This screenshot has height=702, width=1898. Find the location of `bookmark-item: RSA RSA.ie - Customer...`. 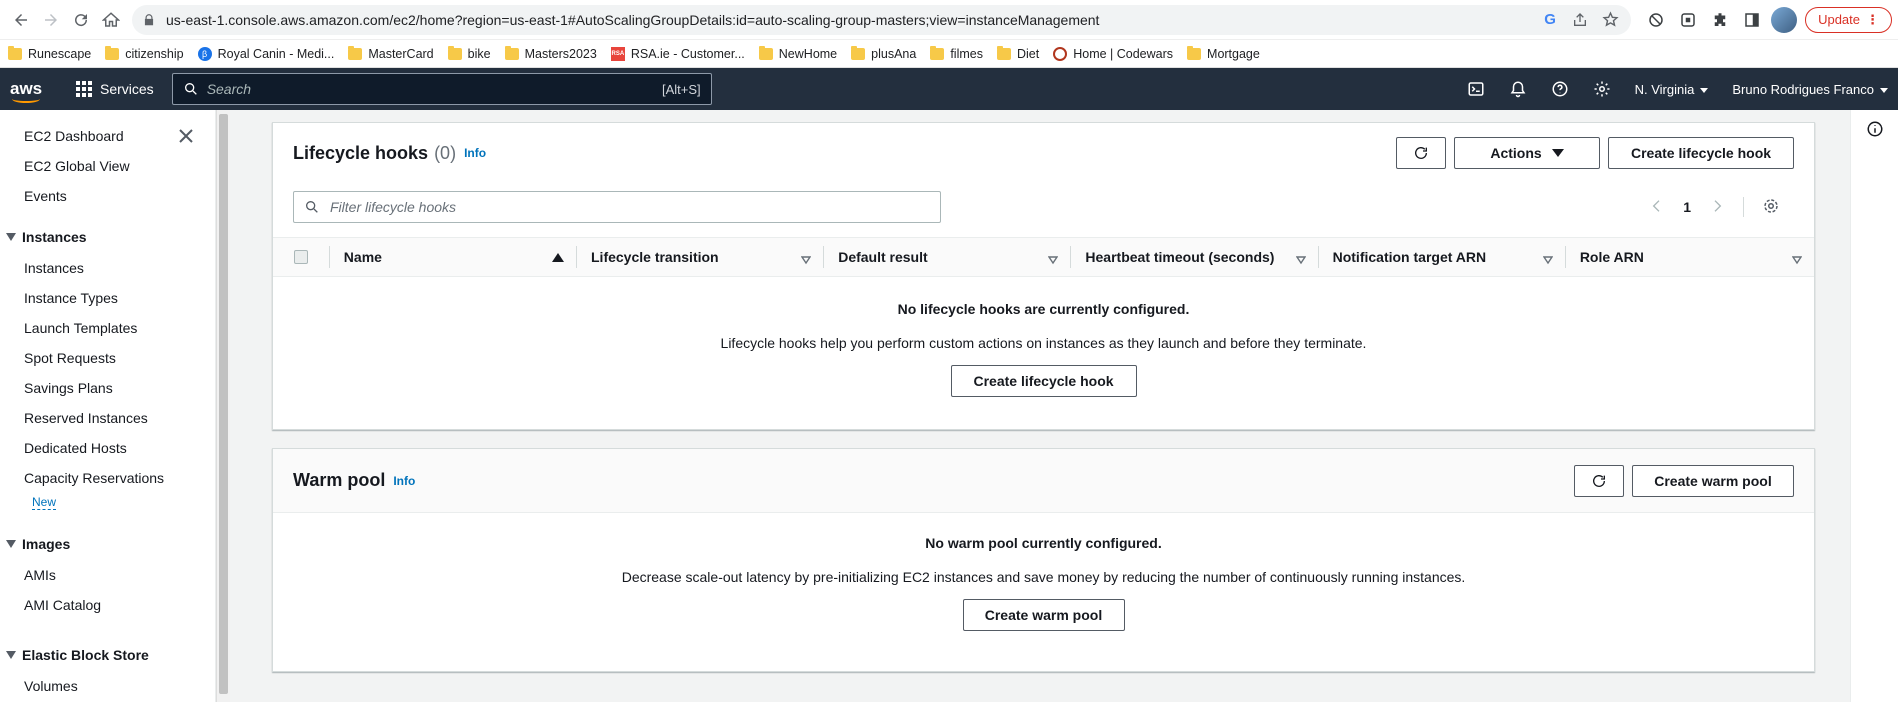

bookmark-item: RSA RSA.ie - Customer... is located at coordinates (677, 53).